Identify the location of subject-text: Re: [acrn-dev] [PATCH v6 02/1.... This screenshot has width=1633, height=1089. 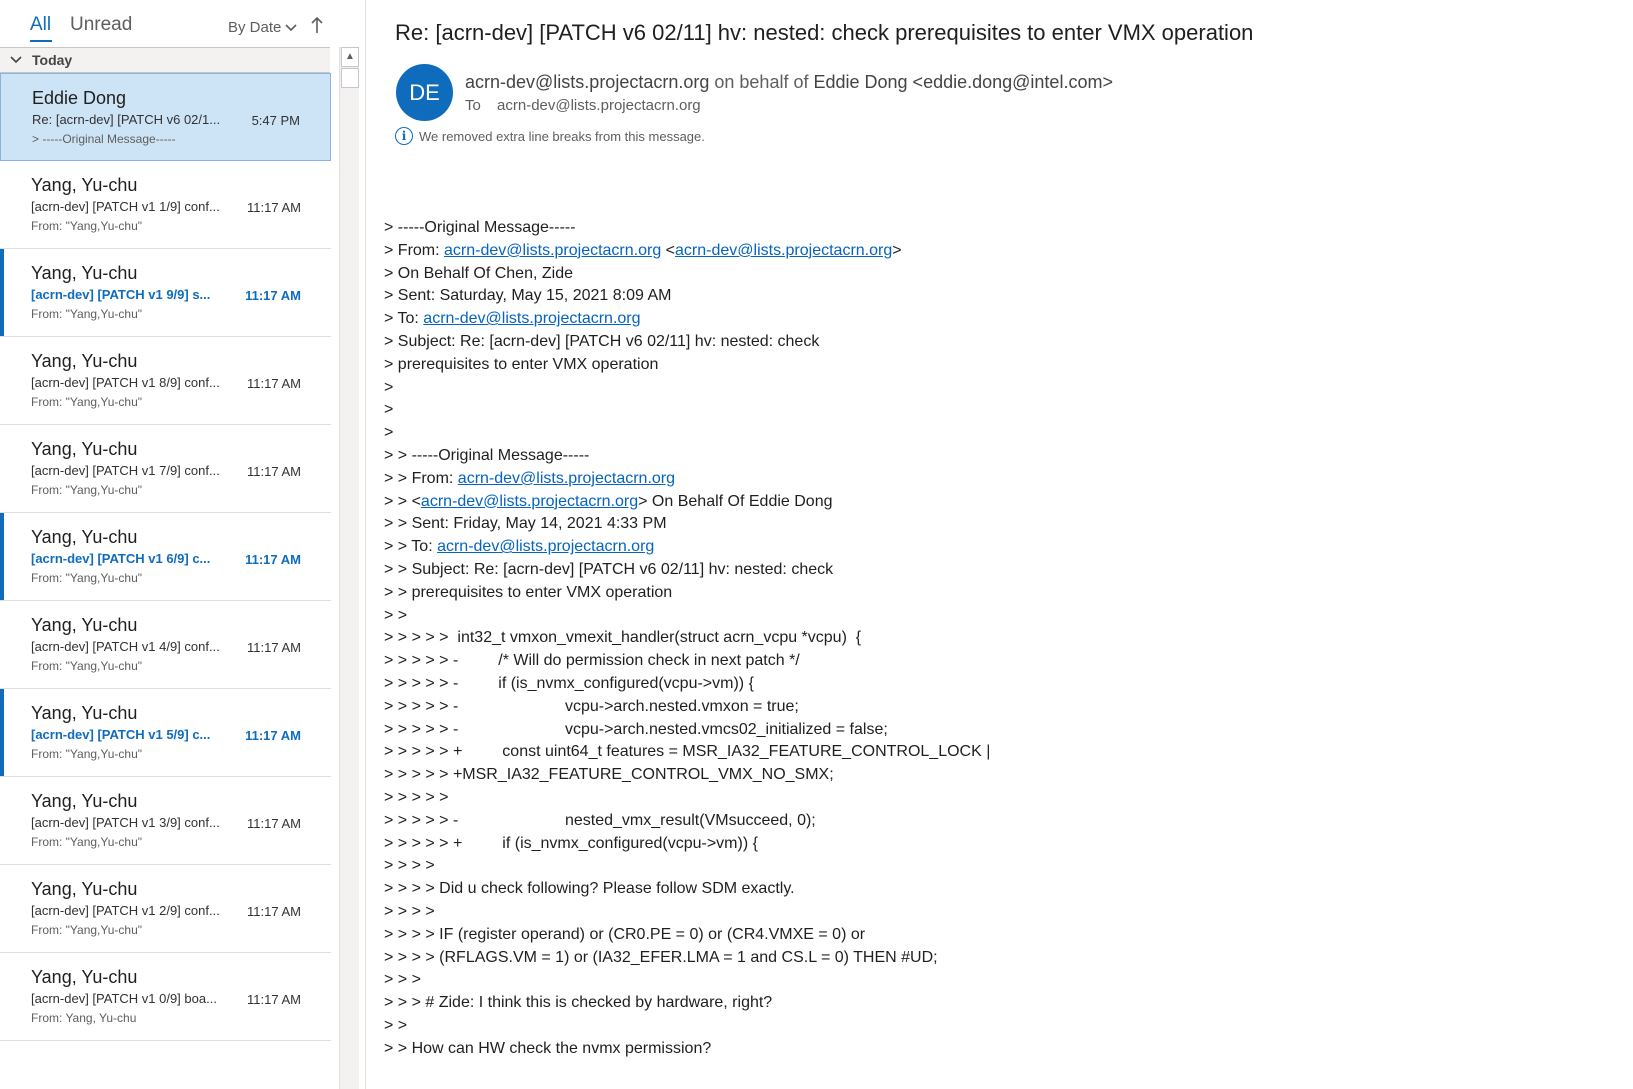
(126, 119).